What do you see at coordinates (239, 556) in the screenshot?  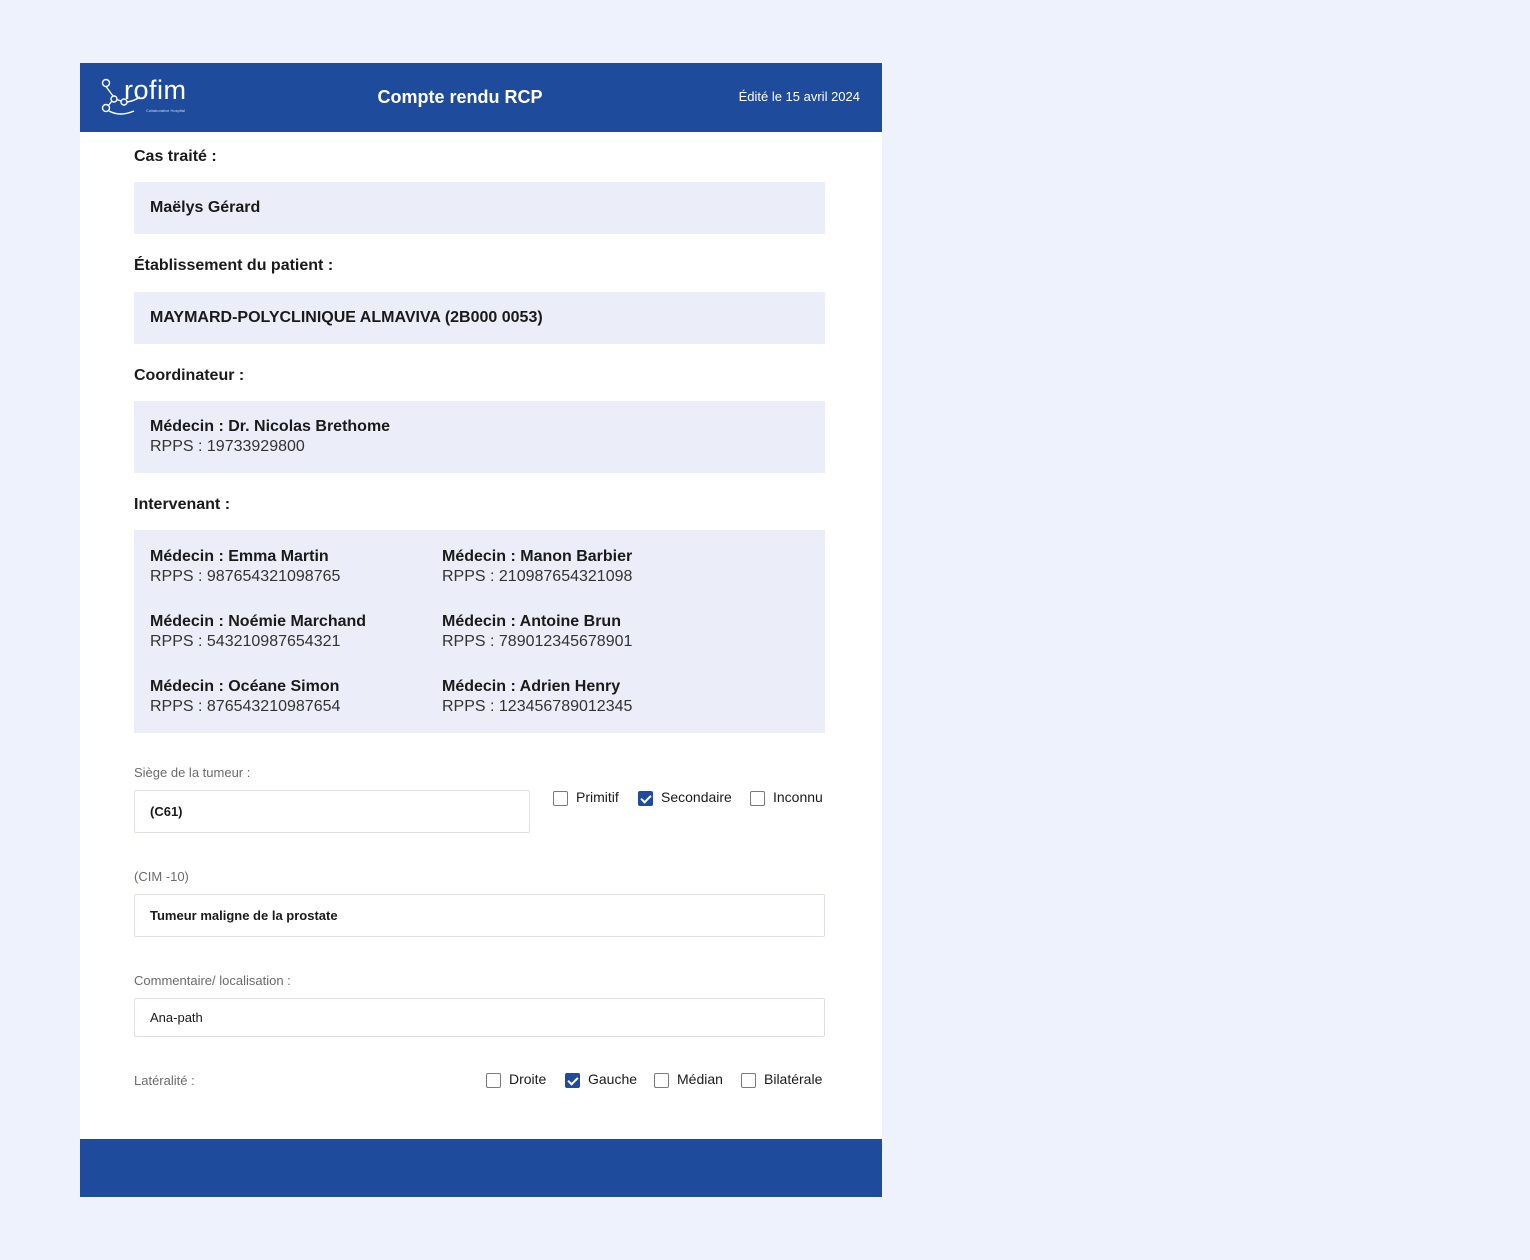 I see `intervenant-doctor: Médecin : Emma Martin` at bounding box center [239, 556].